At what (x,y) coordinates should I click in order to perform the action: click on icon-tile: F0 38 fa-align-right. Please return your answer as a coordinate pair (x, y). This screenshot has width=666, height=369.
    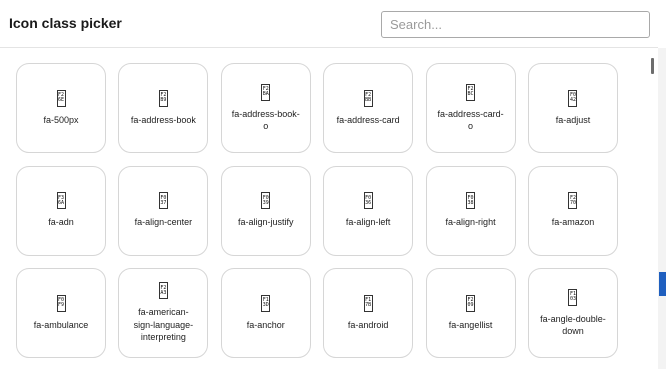
    Looking at the image, I should click on (470, 210).